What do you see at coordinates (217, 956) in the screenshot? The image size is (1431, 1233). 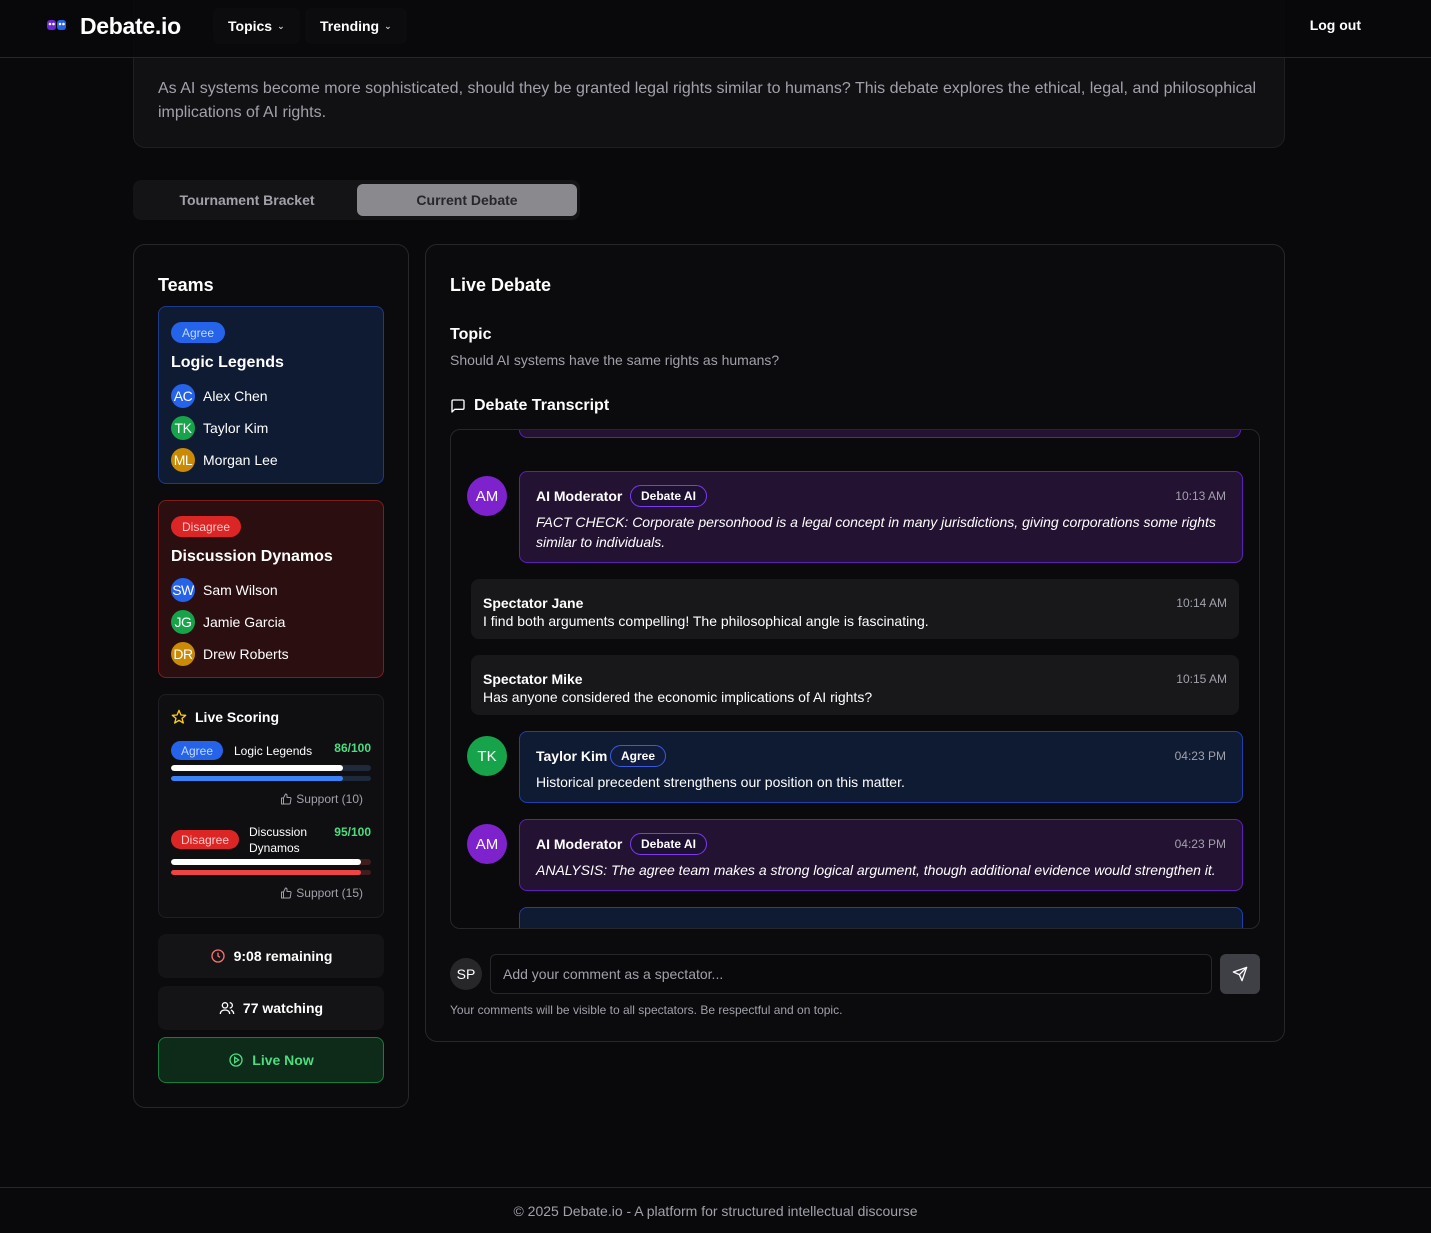 I see `clock-icon` at bounding box center [217, 956].